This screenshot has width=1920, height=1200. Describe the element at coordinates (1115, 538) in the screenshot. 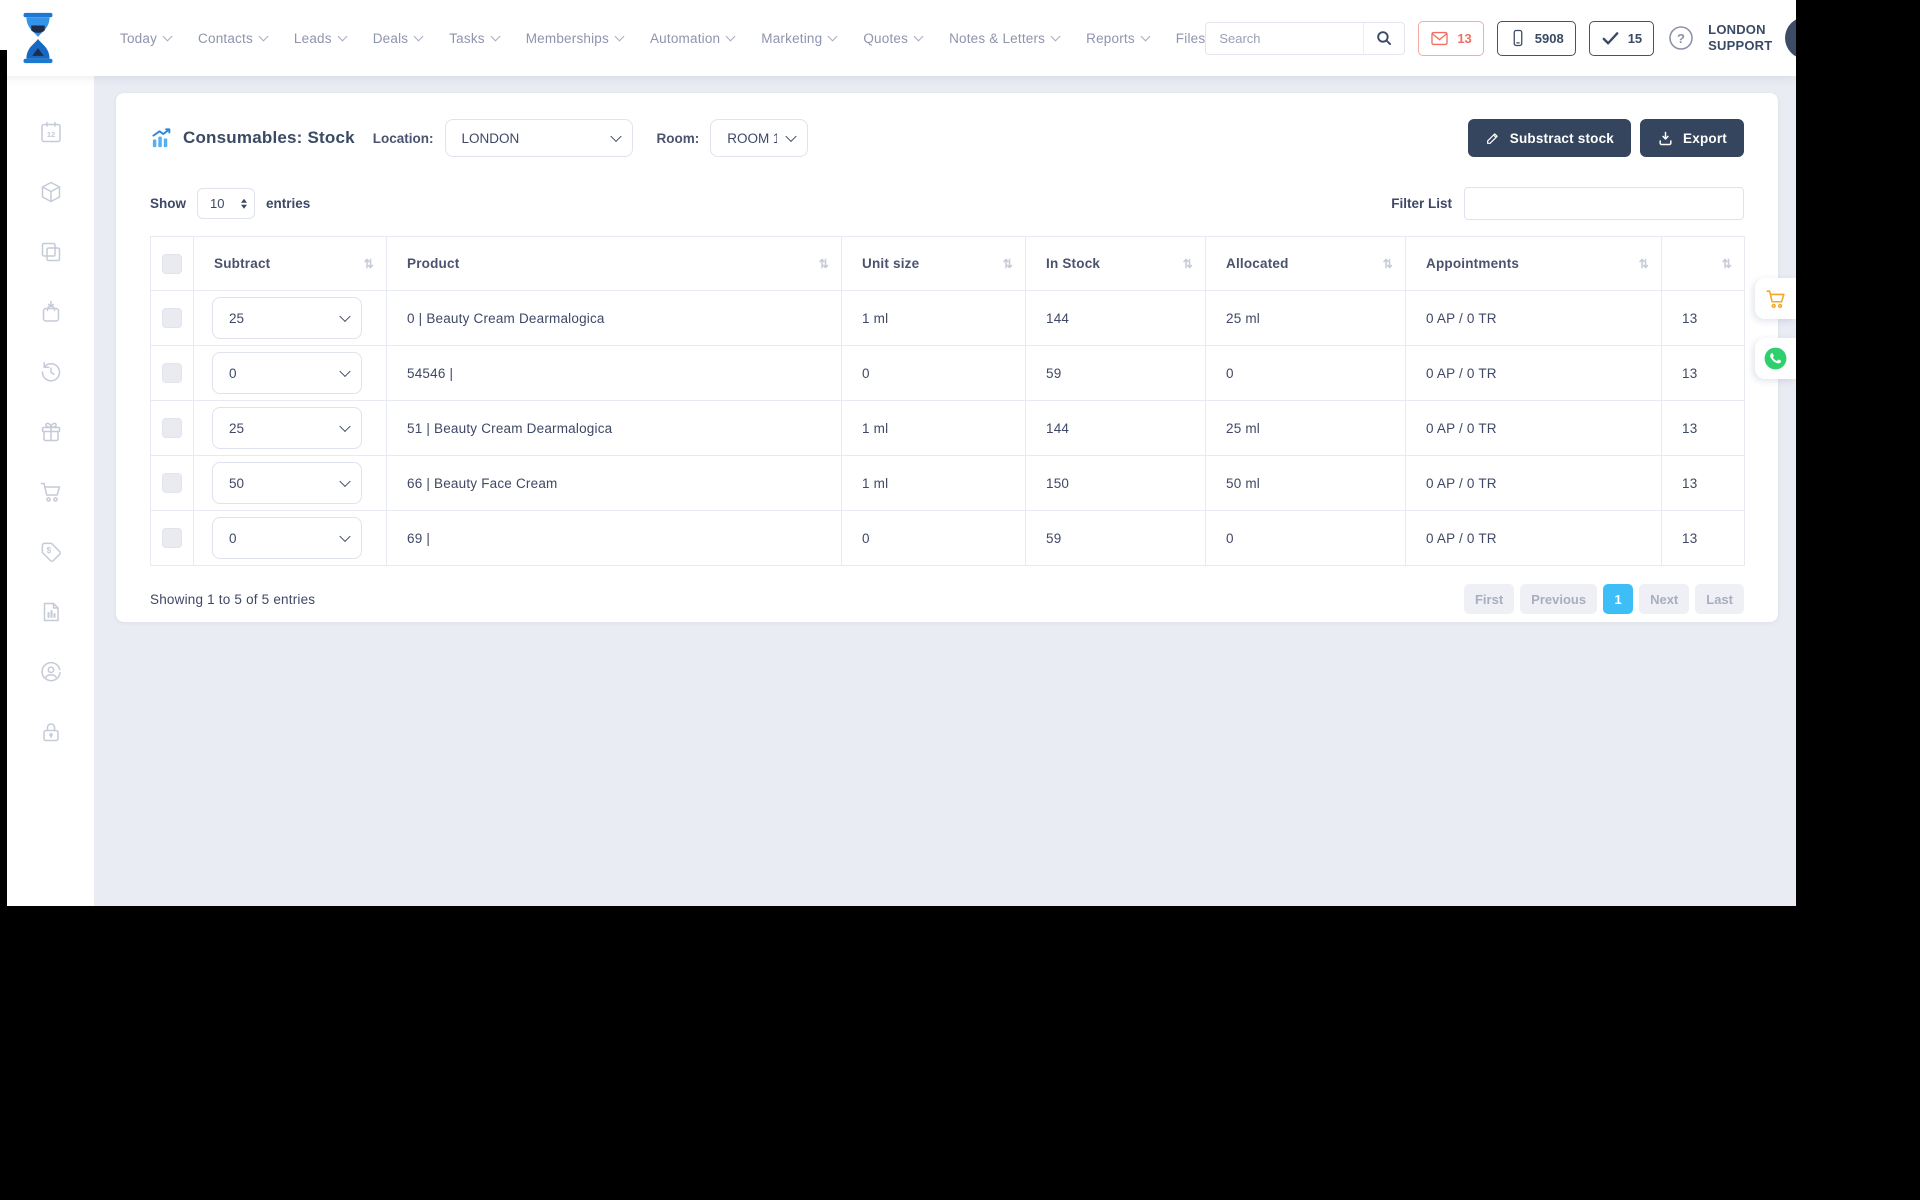

I see `in-stock-cell: 59` at that location.